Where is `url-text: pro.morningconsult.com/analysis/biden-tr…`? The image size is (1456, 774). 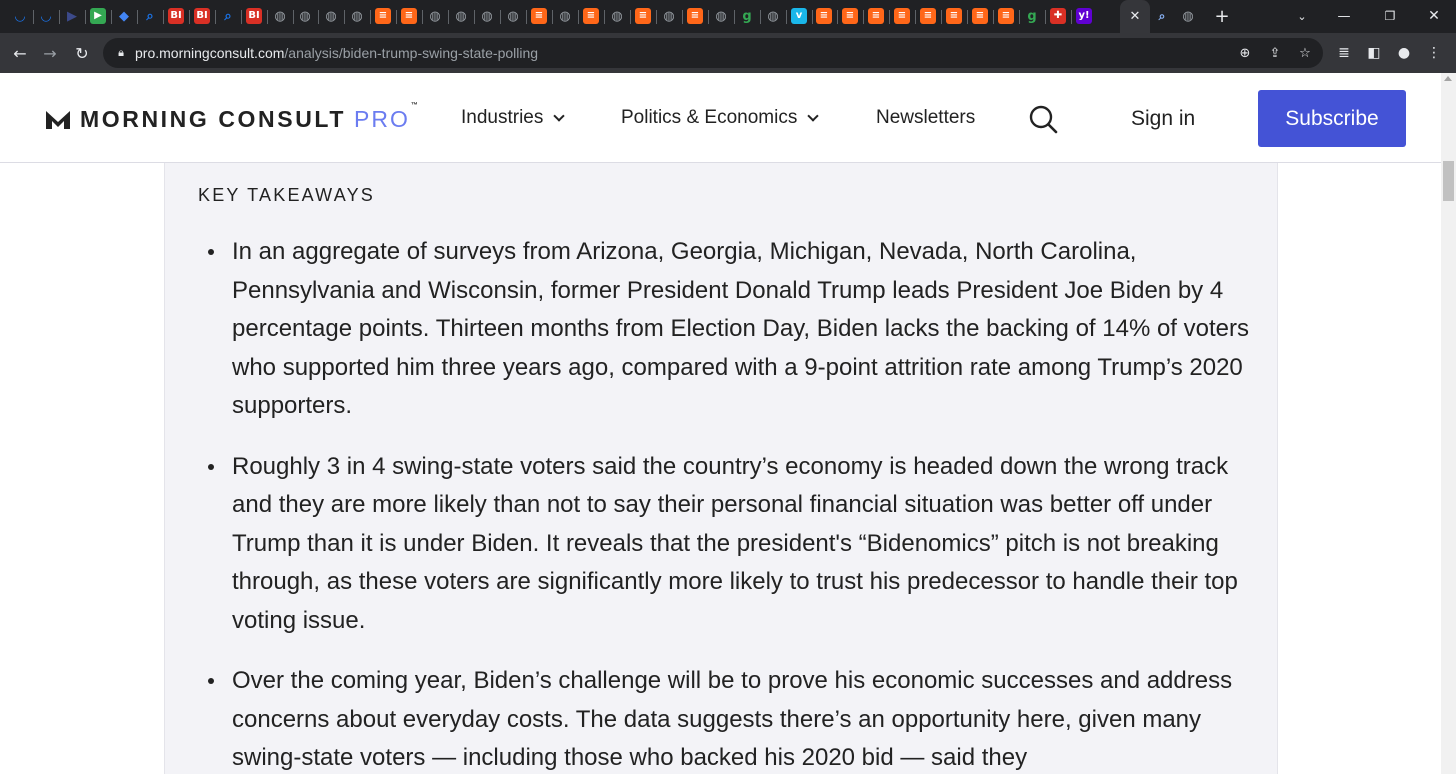 url-text: pro.morningconsult.com/analysis/biden-tr… is located at coordinates (336, 53).